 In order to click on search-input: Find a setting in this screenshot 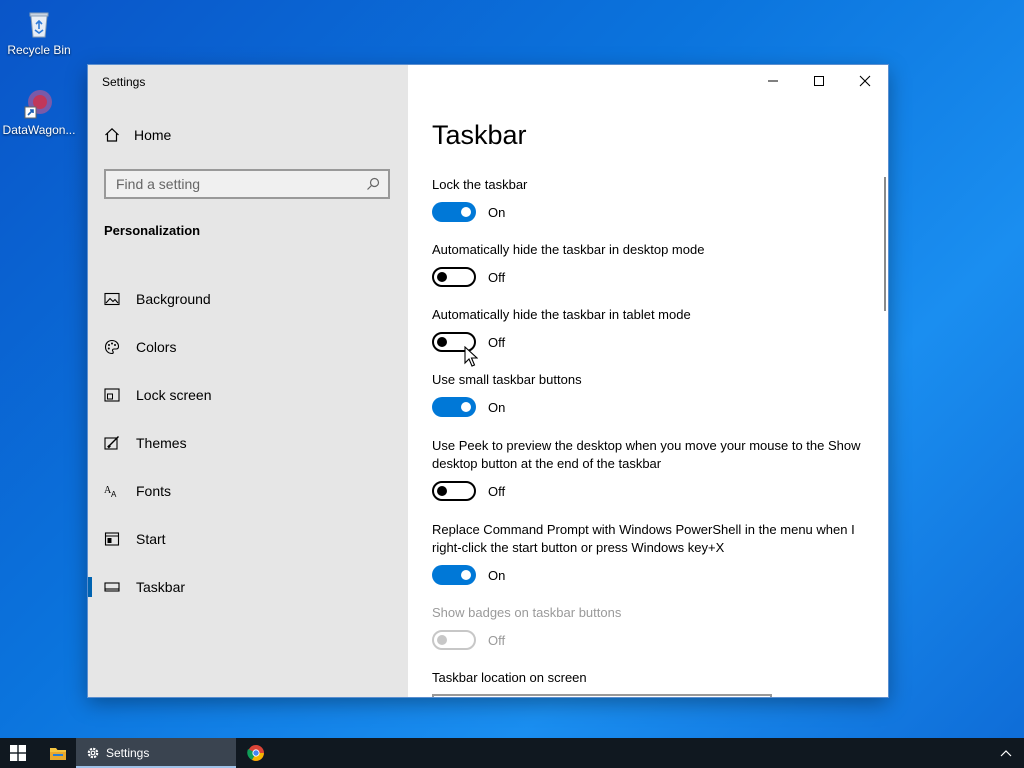, I will do `click(247, 184)`.